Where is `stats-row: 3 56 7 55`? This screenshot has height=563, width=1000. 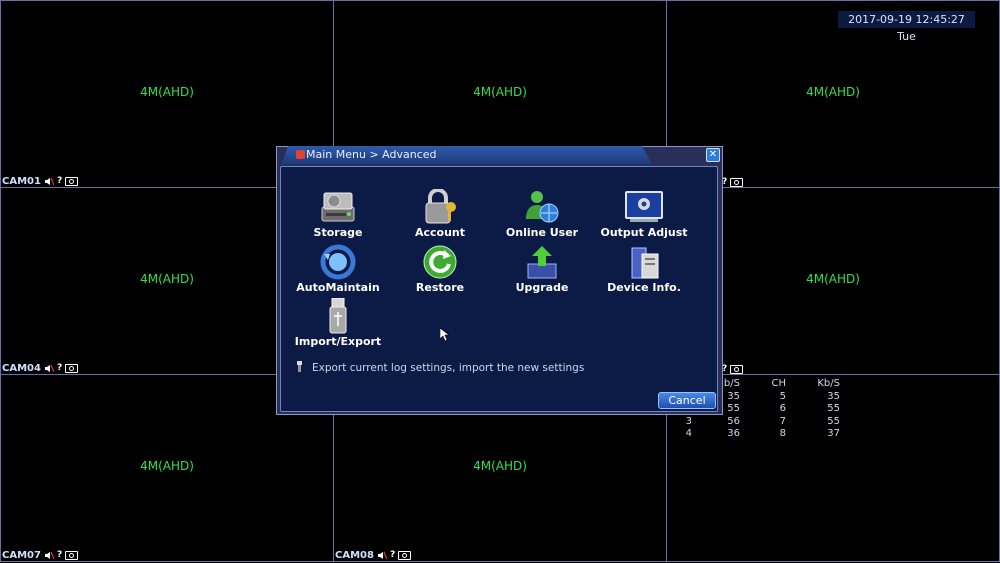
stats-row: 3 56 7 55 is located at coordinates (762, 421).